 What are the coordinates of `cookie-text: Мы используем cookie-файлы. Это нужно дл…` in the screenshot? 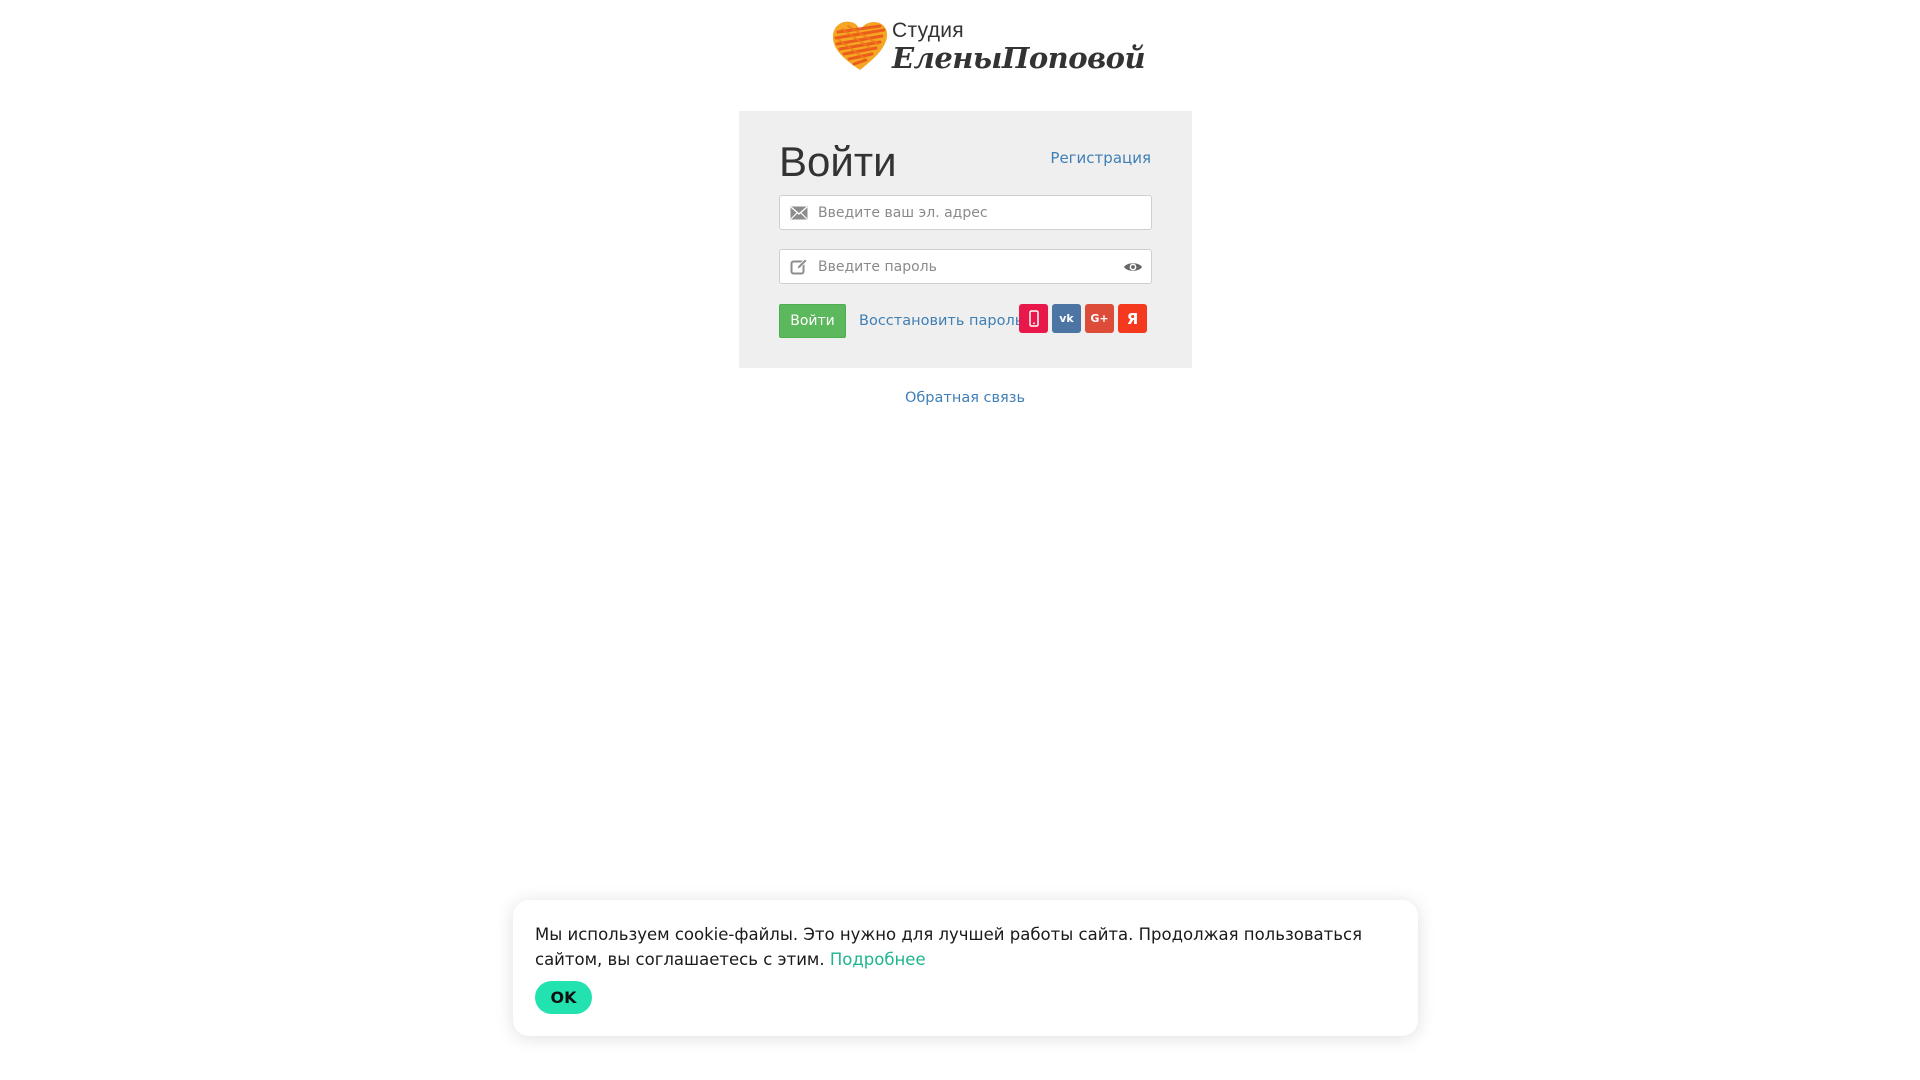 It's located at (948, 947).